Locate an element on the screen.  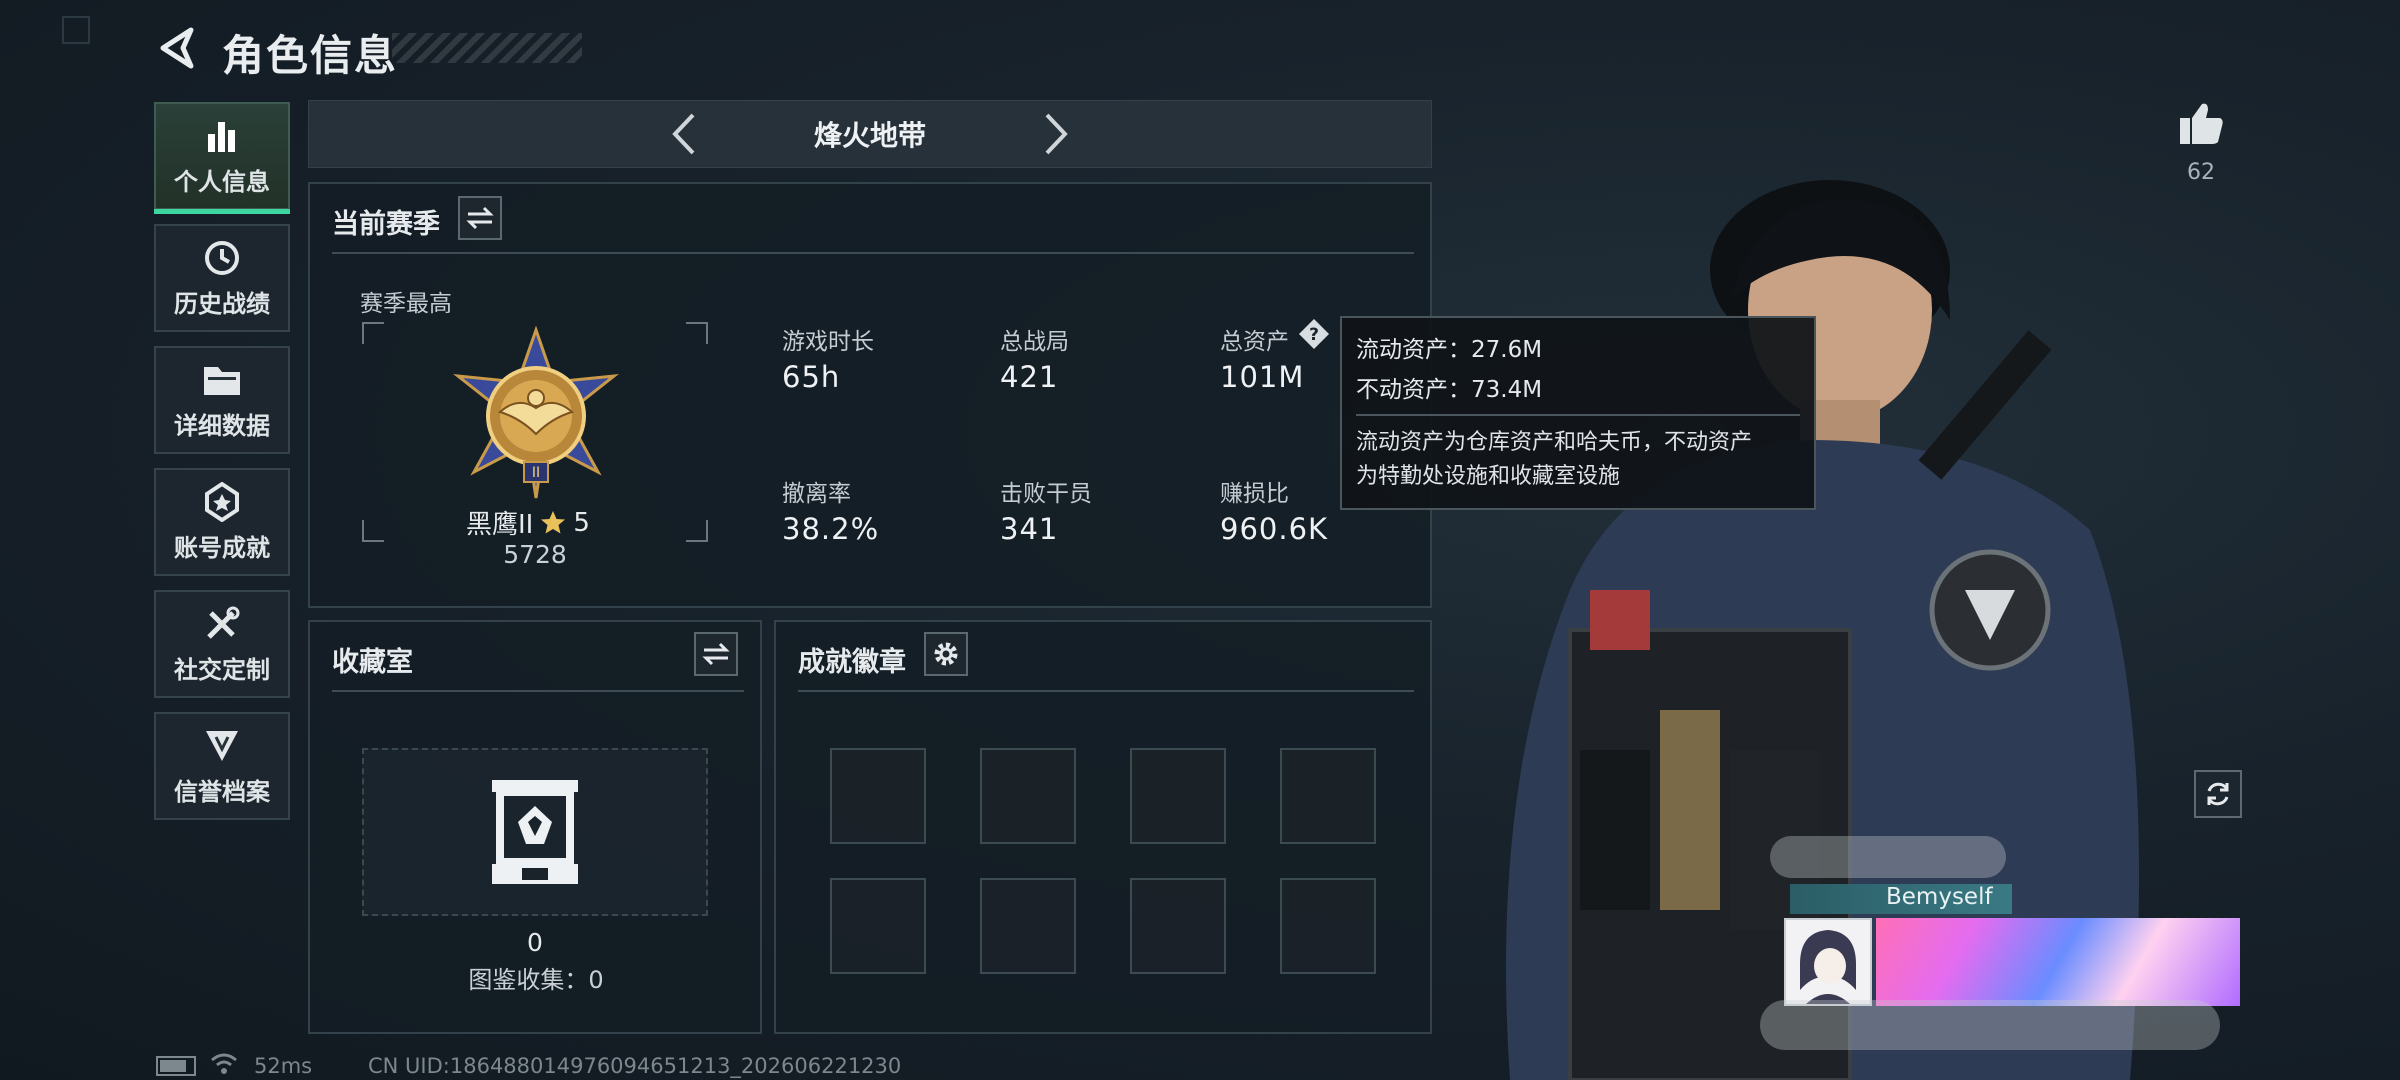
assets-help-icon: ? is located at coordinates (1314, 334).